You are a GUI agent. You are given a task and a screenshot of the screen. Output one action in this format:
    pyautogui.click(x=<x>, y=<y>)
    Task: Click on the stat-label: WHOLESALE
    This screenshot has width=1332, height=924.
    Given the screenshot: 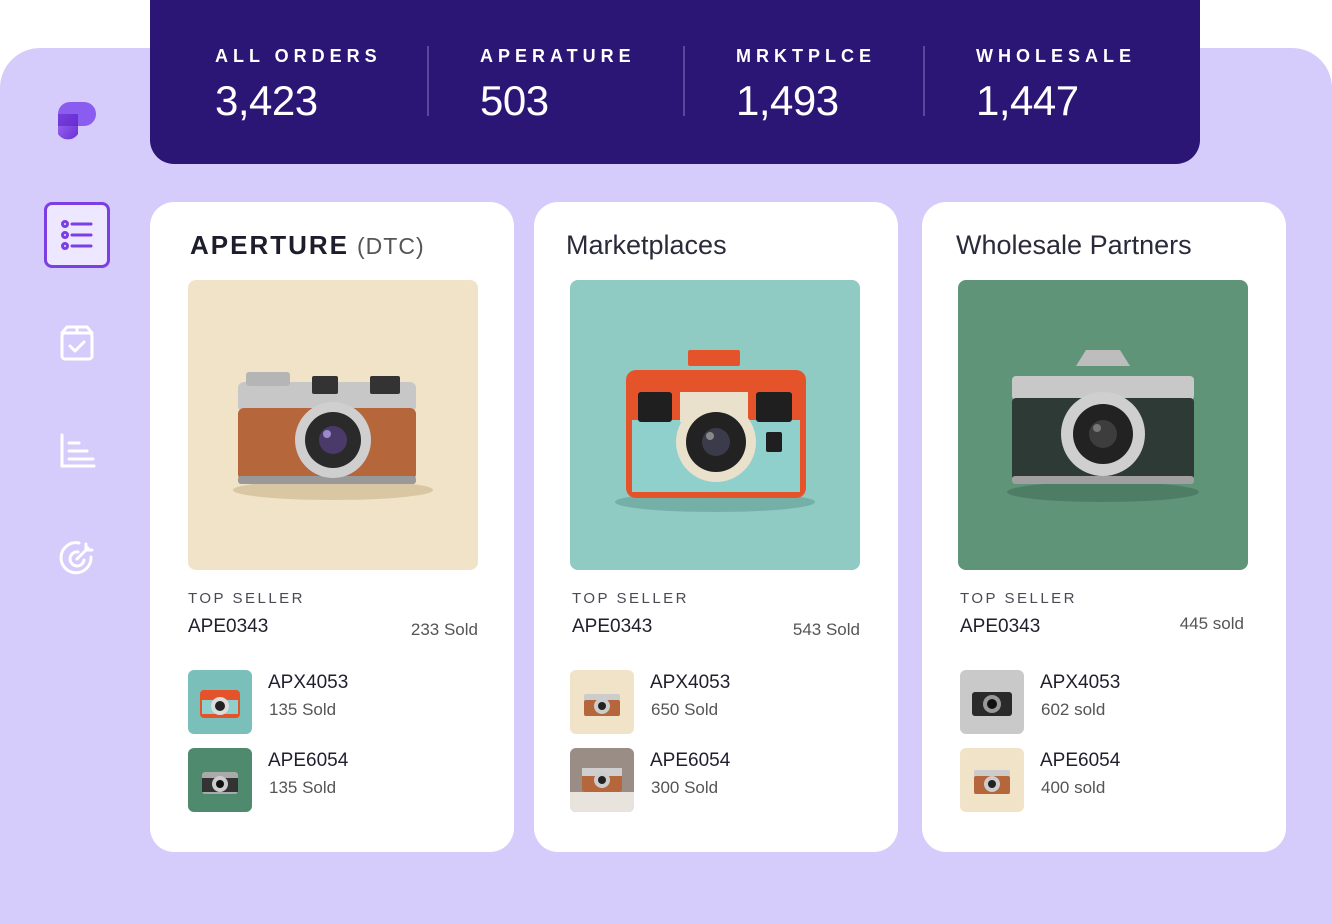 What is the action you would take?
    pyautogui.click(x=1056, y=56)
    